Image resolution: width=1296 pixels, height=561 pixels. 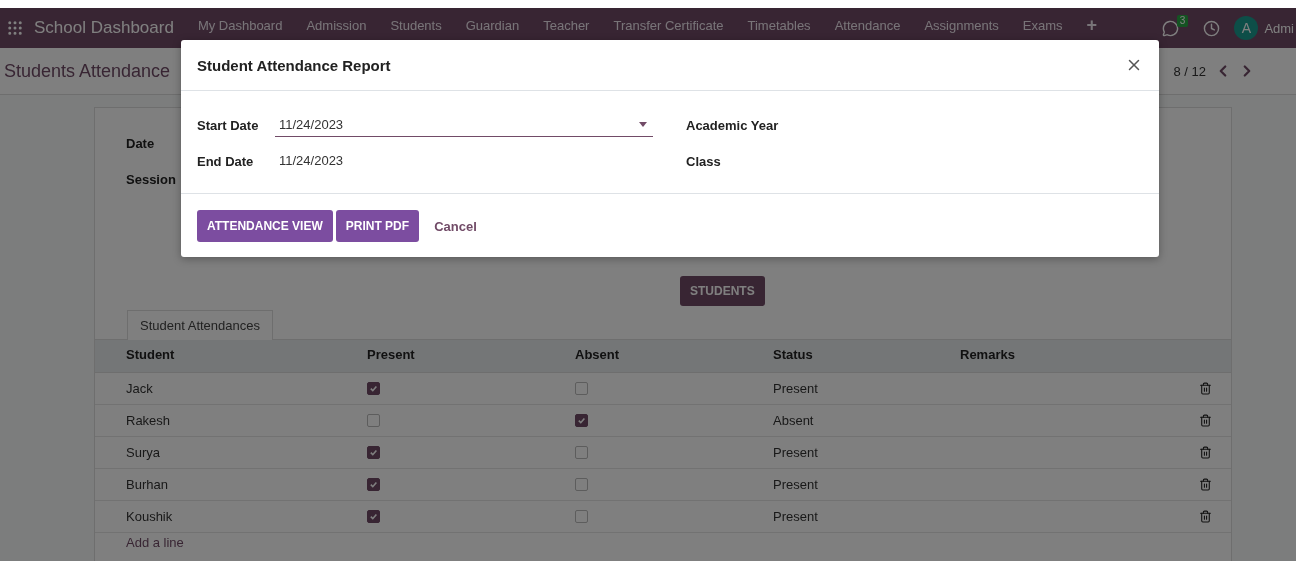 I want to click on field-label: Date, so click(x=140, y=143).